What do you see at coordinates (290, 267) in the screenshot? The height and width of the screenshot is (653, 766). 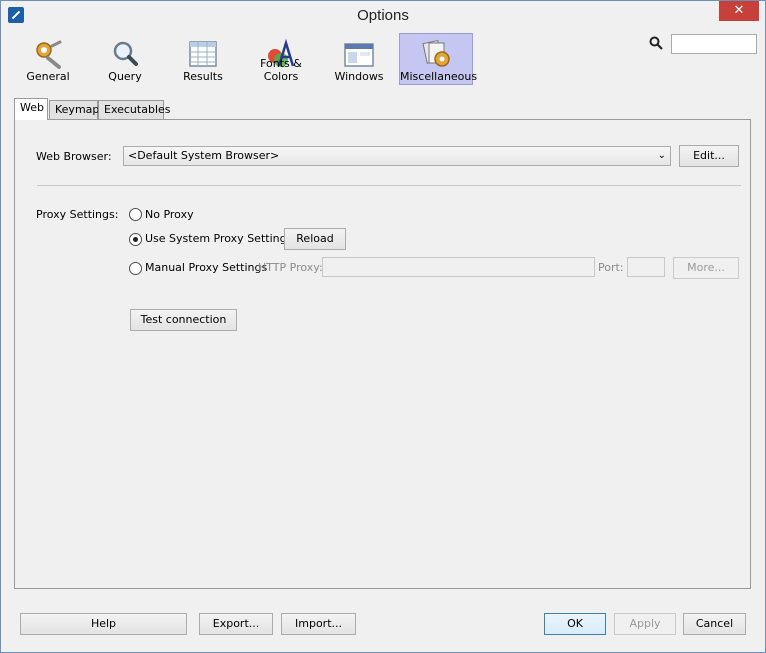 I see `http-proxy-label: HTTP Proxy:` at bounding box center [290, 267].